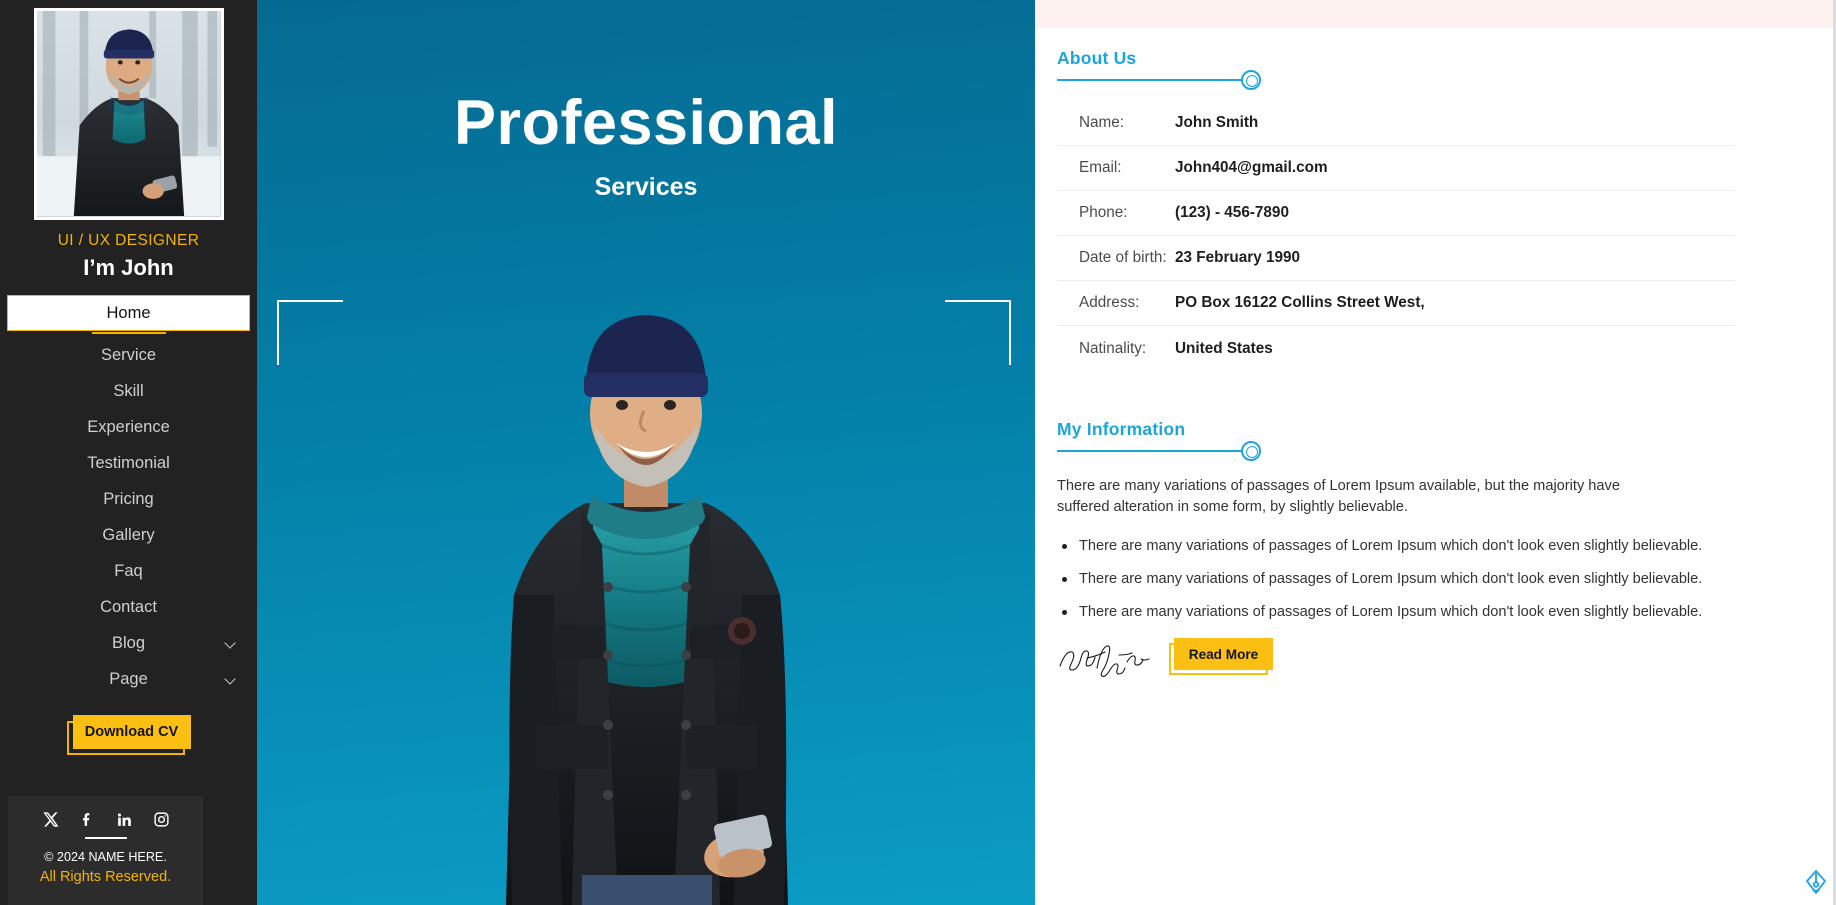 The height and width of the screenshot is (905, 1836). What do you see at coordinates (978, 332) in the screenshot?
I see `hero-frame-corner-right` at bounding box center [978, 332].